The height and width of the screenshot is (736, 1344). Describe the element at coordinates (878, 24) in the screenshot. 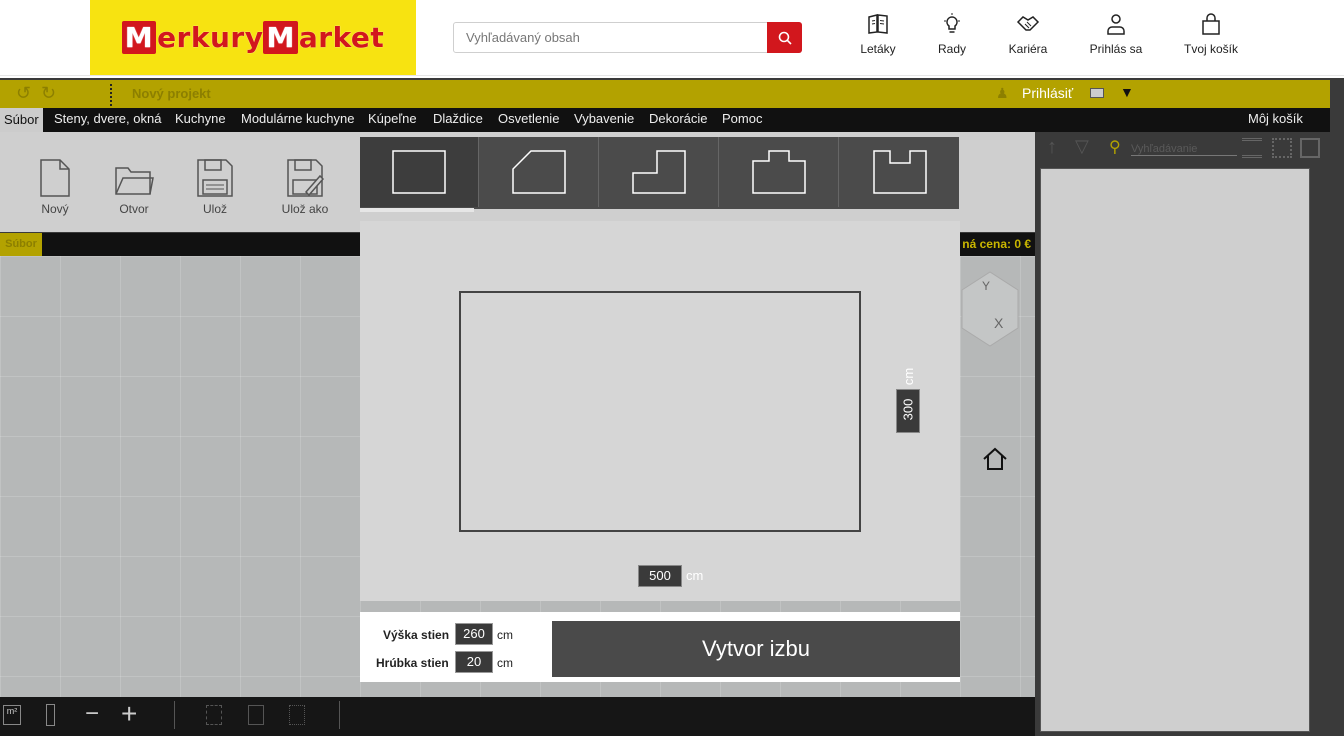

I see `book-icon` at that location.